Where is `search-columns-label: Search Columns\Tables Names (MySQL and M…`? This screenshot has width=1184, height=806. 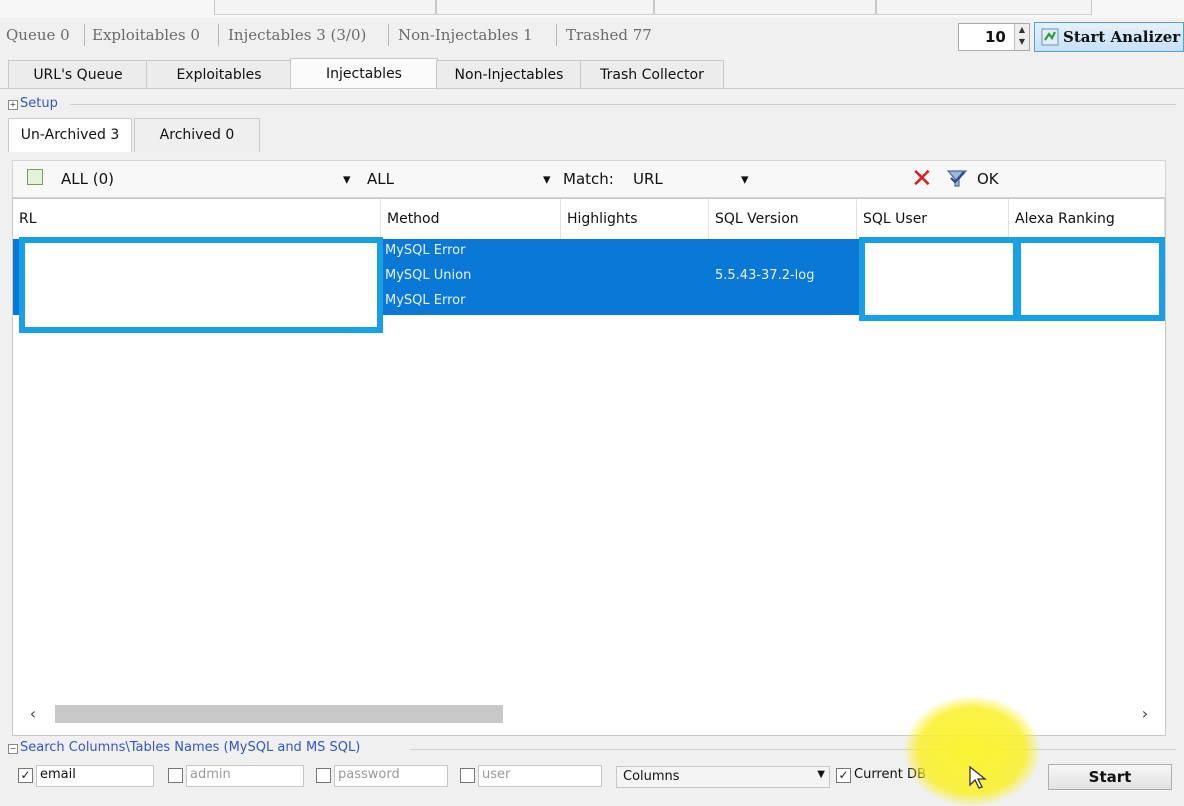 search-columns-label: Search Columns\Tables Names (MySQL and M… is located at coordinates (190, 747).